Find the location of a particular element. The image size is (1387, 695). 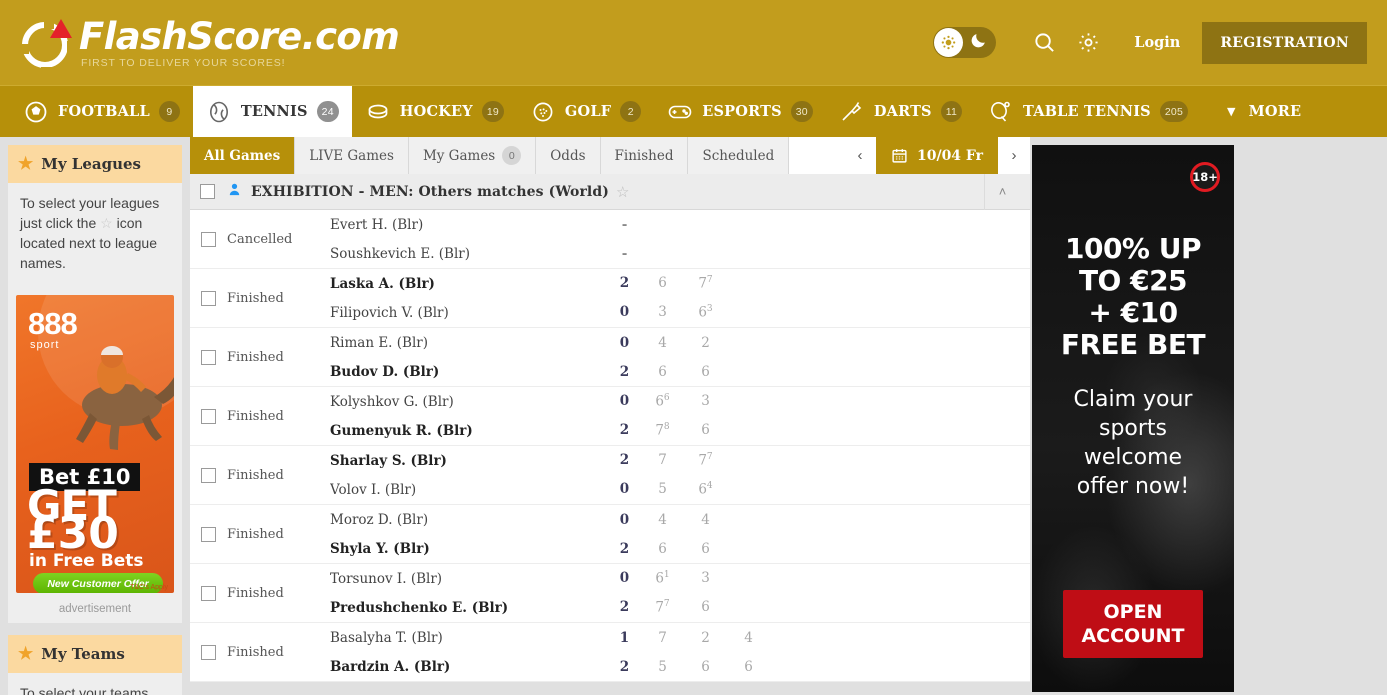

tab-my-games: My Games 0 is located at coordinates (472, 155).